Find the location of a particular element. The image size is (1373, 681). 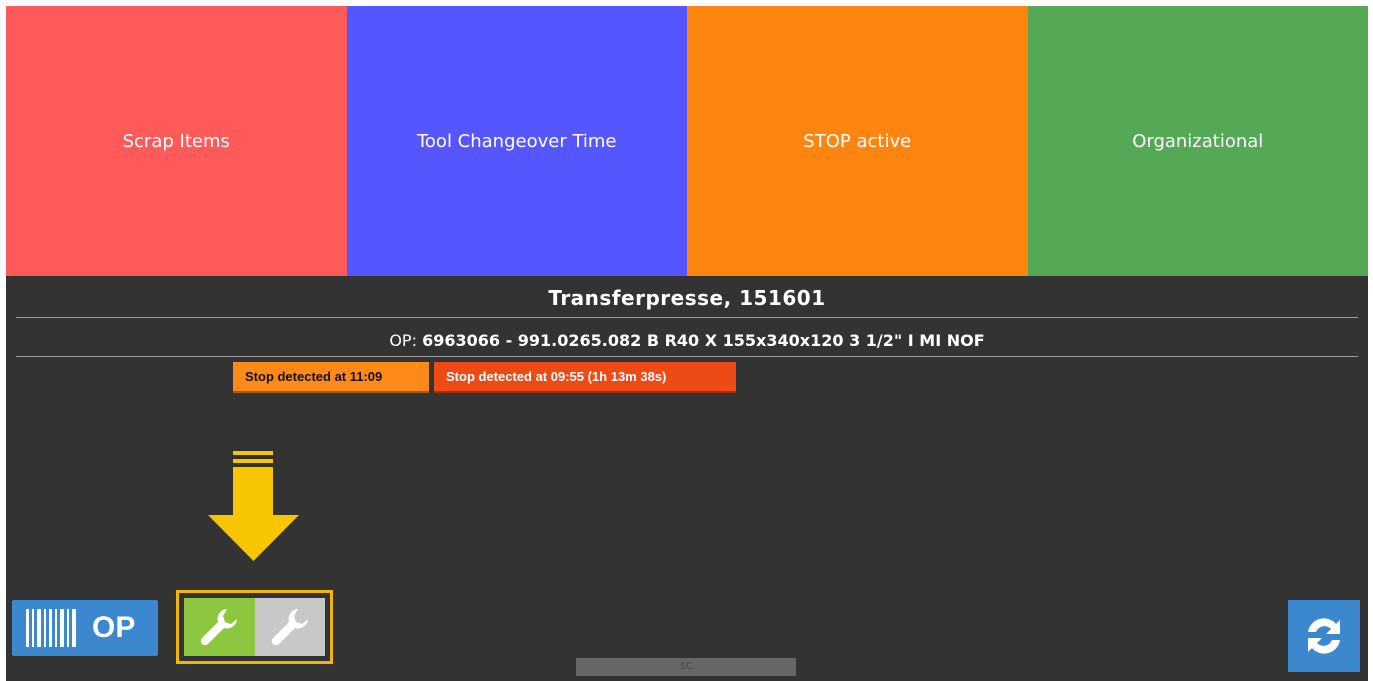

stop-badge-current: Stop detected at 11:09 is located at coordinates (331, 377).